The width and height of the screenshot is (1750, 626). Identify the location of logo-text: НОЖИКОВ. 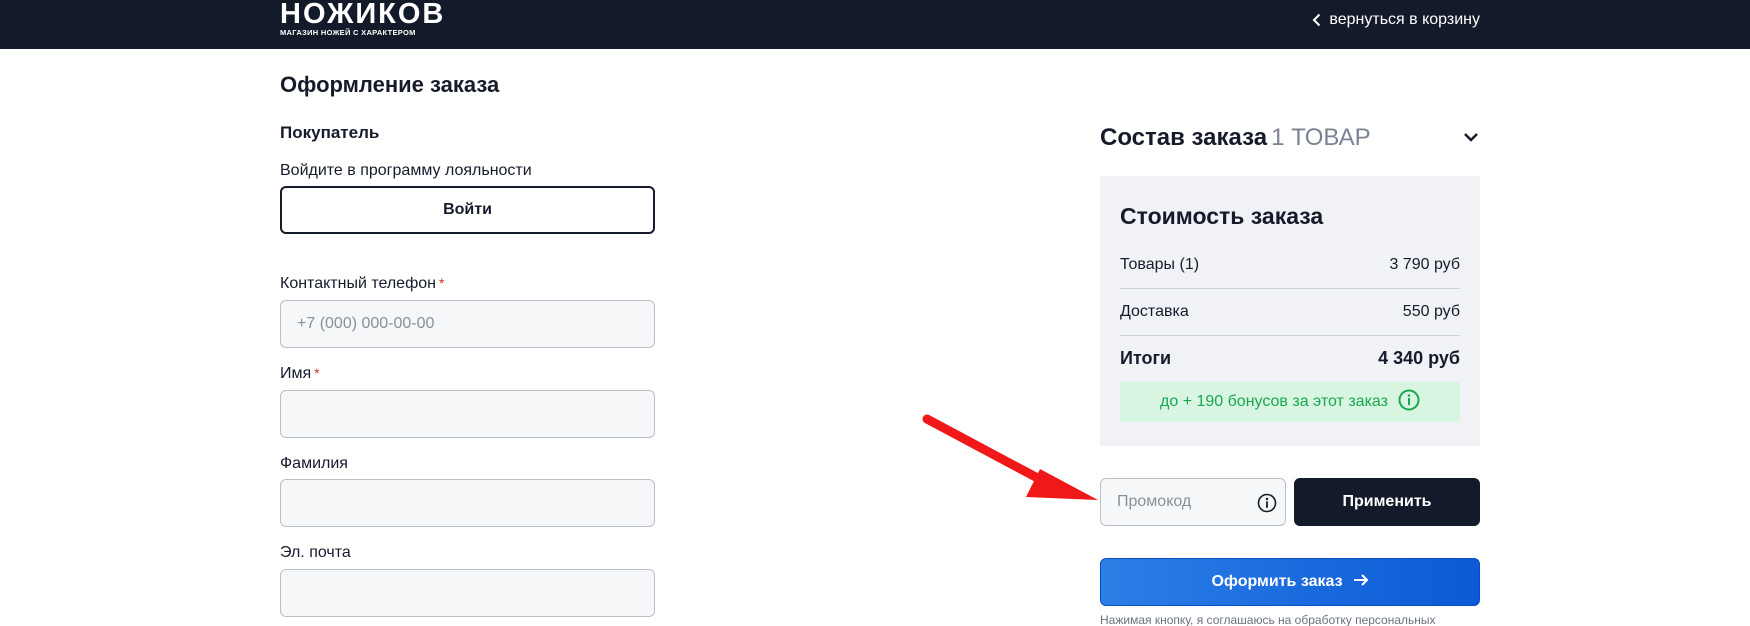
(363, 15).